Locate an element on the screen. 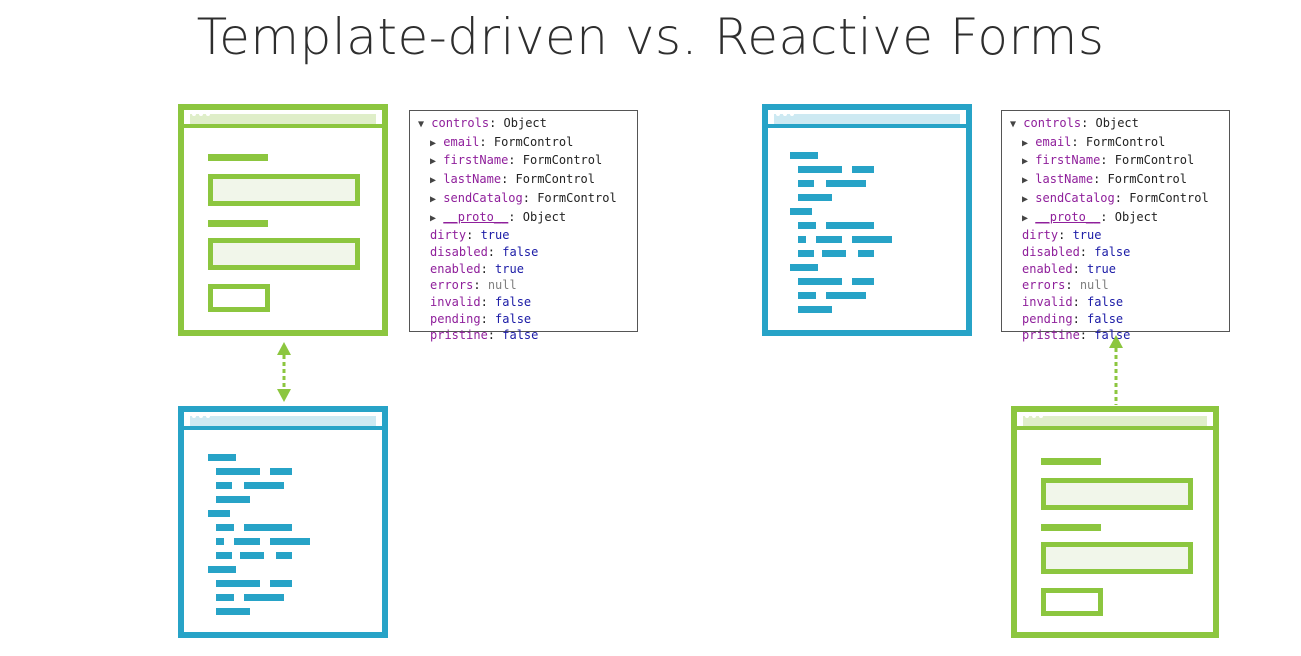  template-code-window is located at coordinates (283, 522).